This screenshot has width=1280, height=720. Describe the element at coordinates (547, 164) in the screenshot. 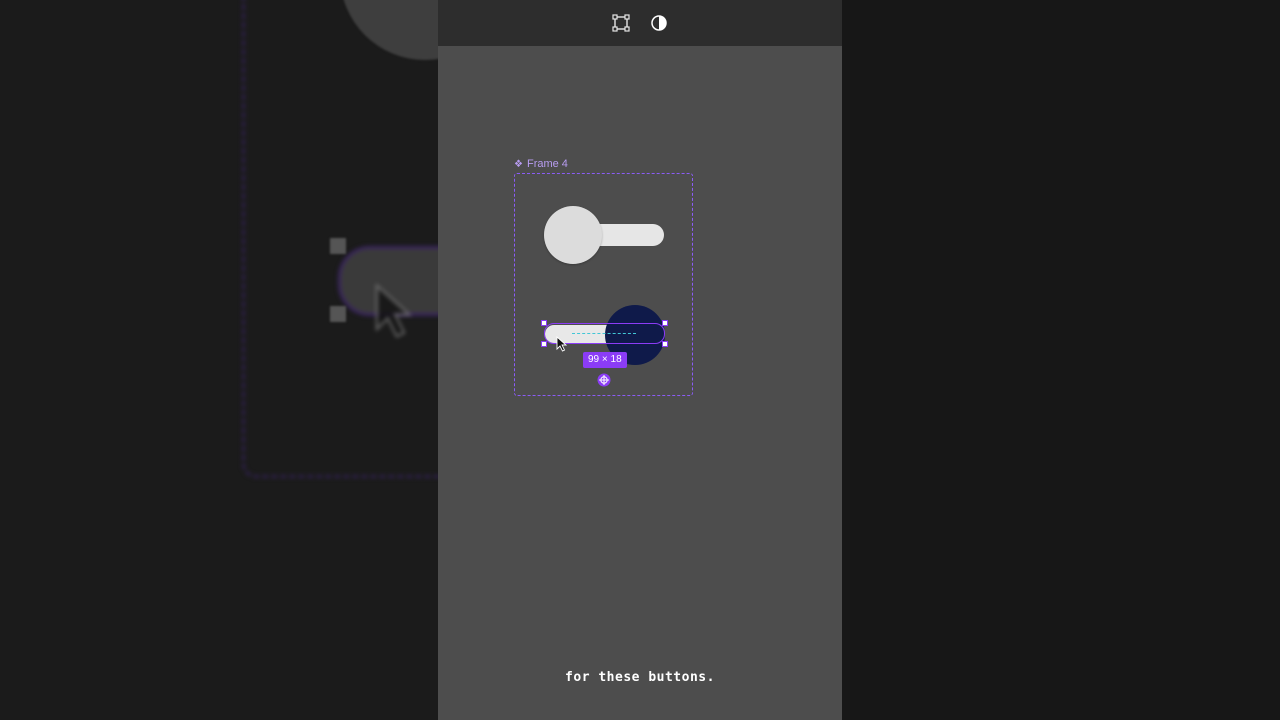

I see `frame-name-text: Frame 4` at that location.